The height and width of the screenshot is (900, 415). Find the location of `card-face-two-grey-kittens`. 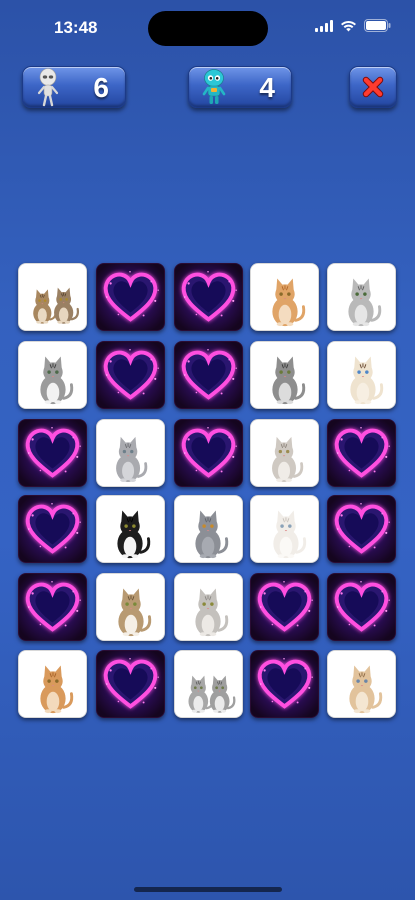

card-face-two-grey-kittens is located at coordinates (208, 684).